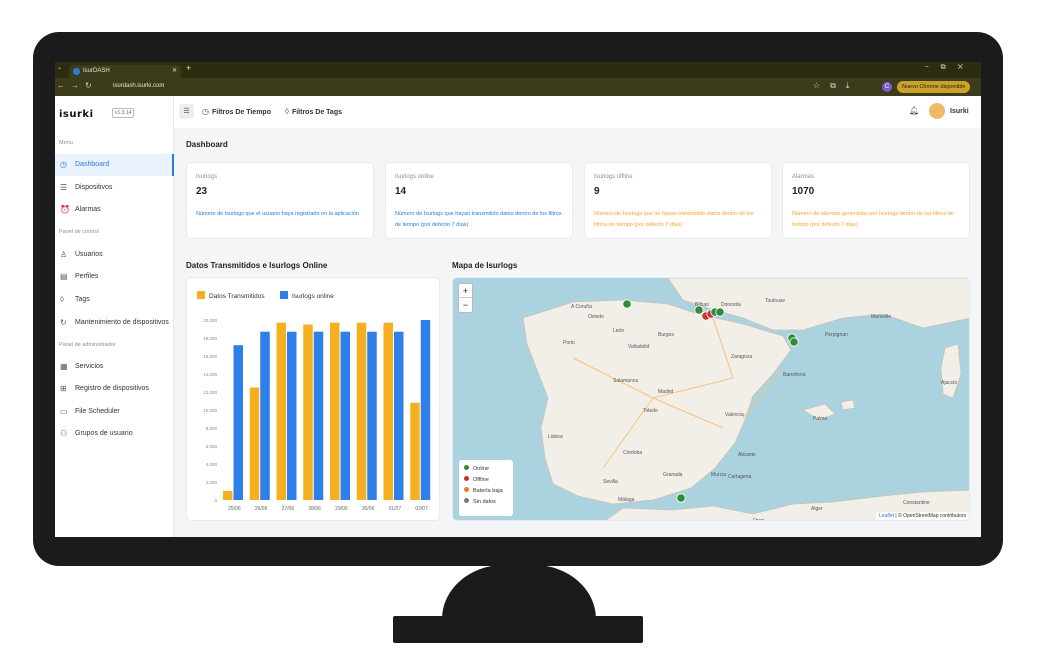  I want to click on avatar, so click(937, 111).